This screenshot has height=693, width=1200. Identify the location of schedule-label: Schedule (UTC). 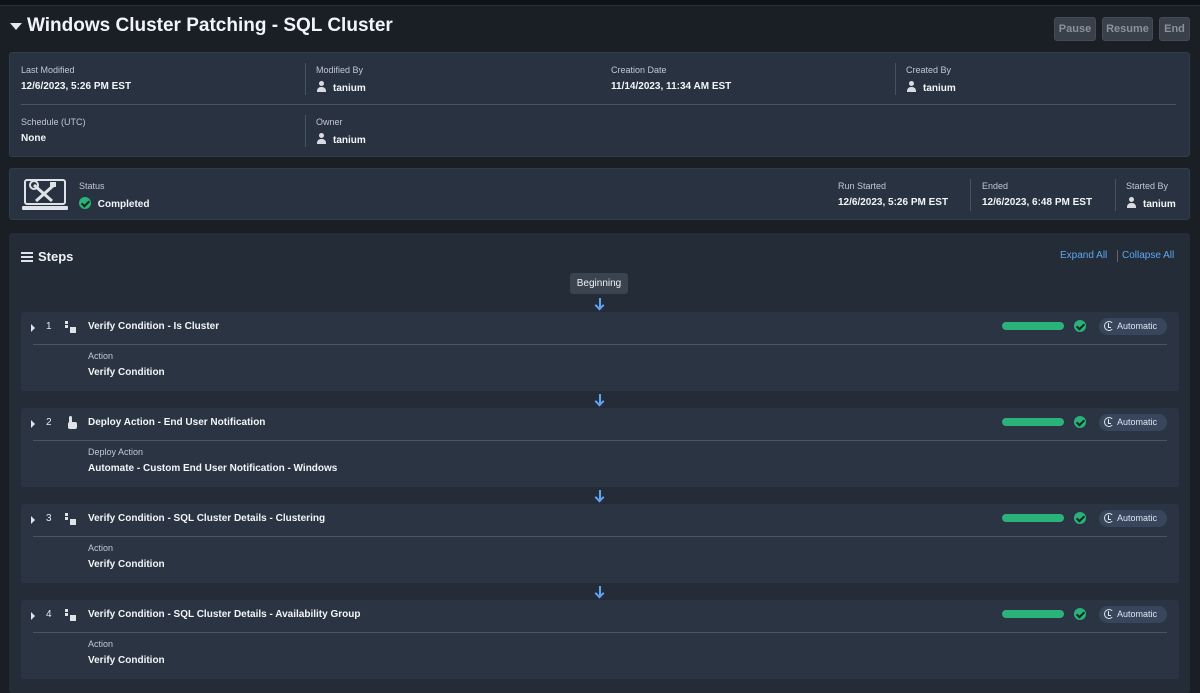
(53, 122).